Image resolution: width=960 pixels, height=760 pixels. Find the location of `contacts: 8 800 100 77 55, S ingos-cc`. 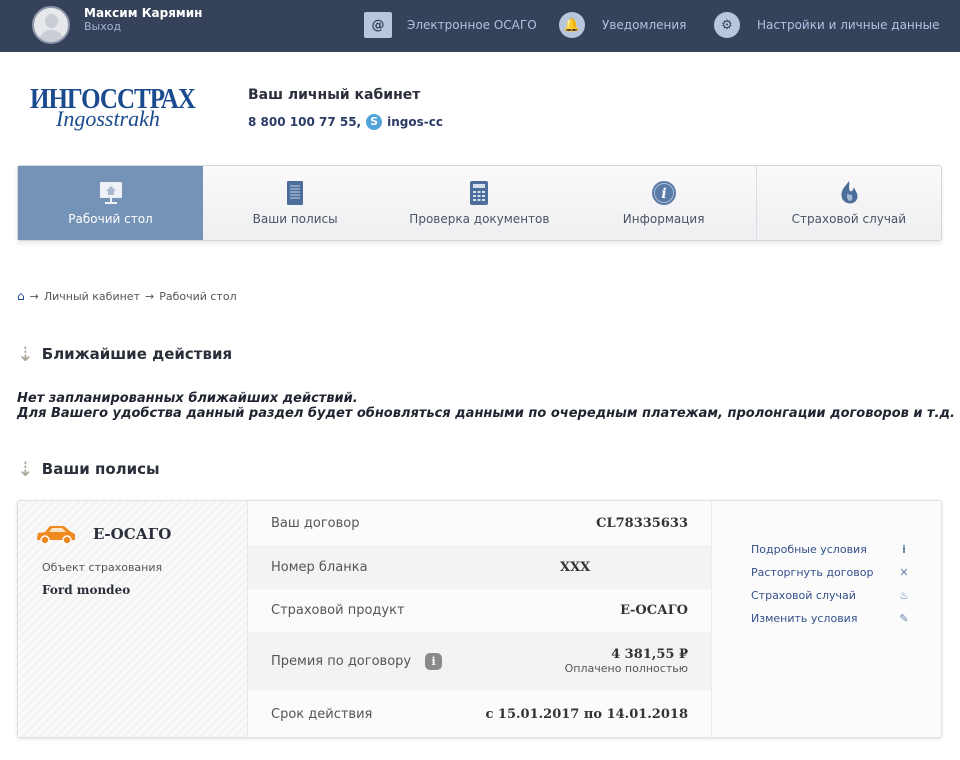

contacts: 8 800 100 77 55, S ingos-cc is located at coordinates (345, 122).